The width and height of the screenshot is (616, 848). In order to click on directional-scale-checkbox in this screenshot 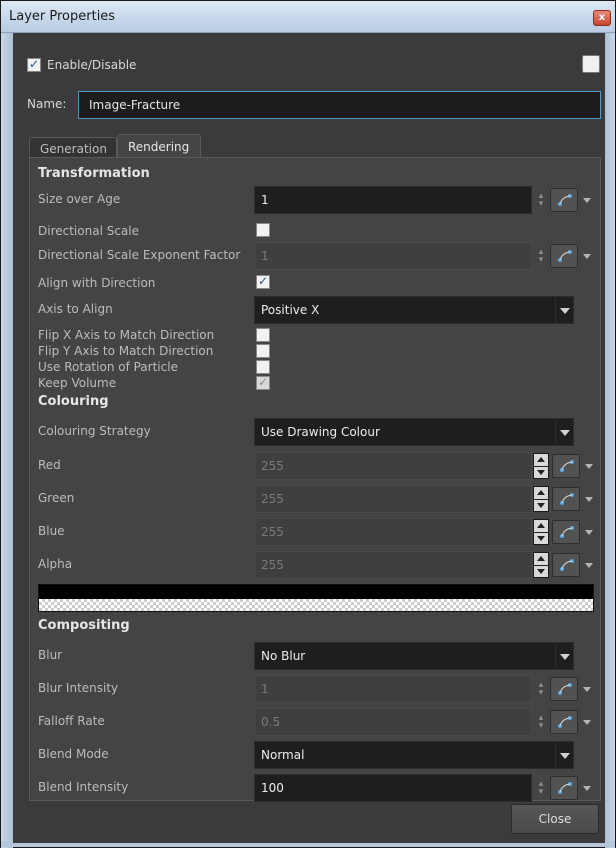, I will do `click(263, 230)`.